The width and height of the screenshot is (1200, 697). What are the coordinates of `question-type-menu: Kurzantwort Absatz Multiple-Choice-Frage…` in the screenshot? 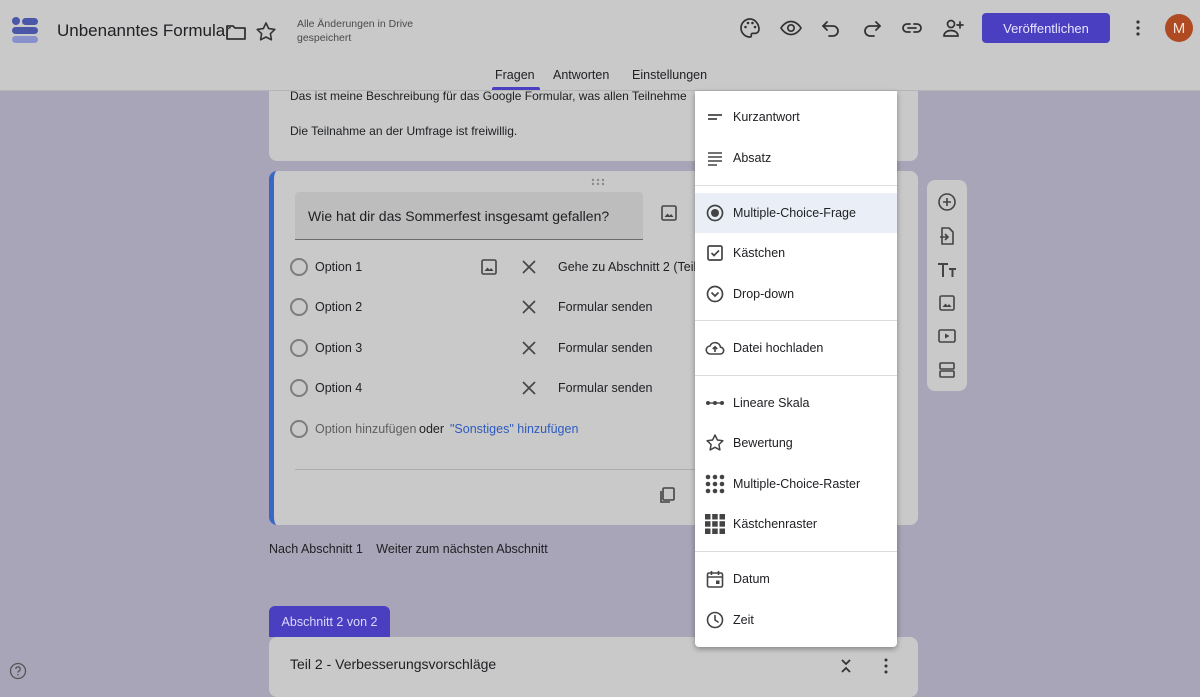 It's located at (796, 369).